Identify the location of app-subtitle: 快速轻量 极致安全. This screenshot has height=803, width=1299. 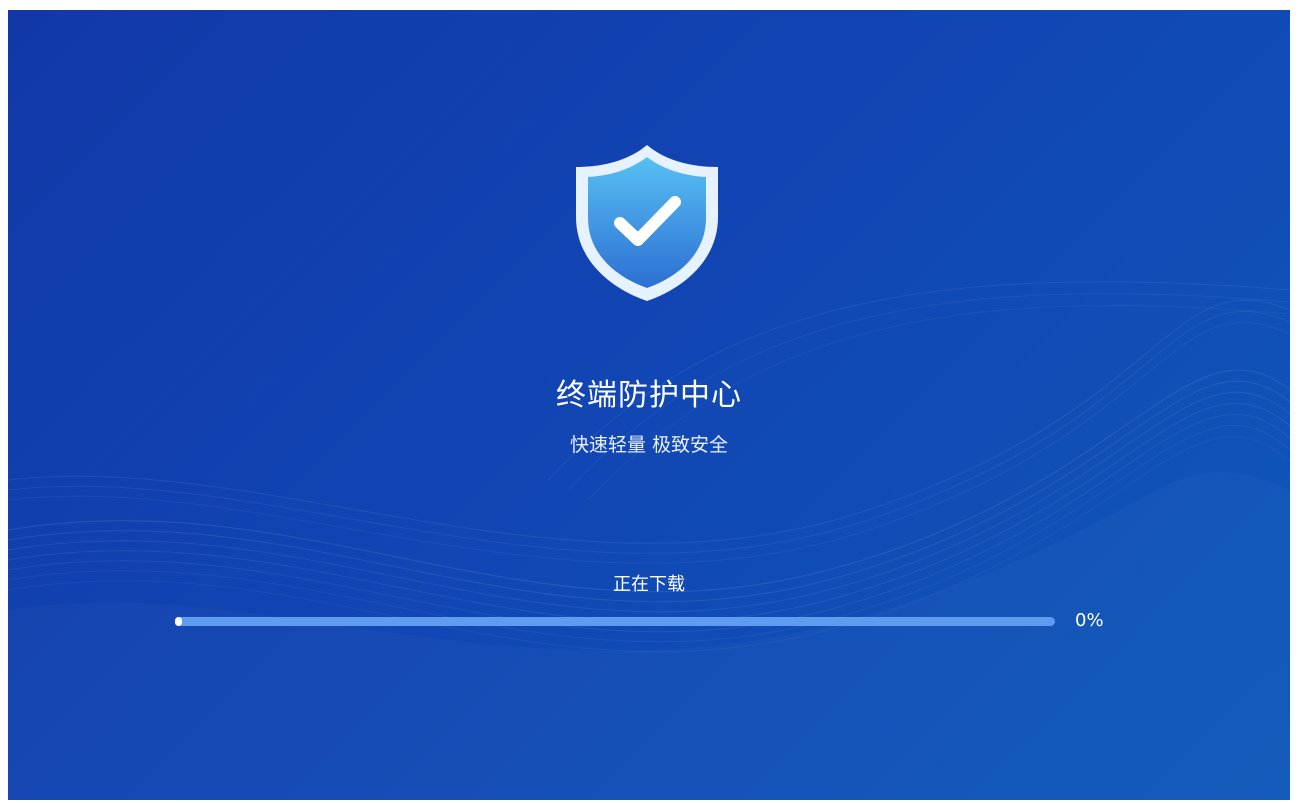
(649, 445).